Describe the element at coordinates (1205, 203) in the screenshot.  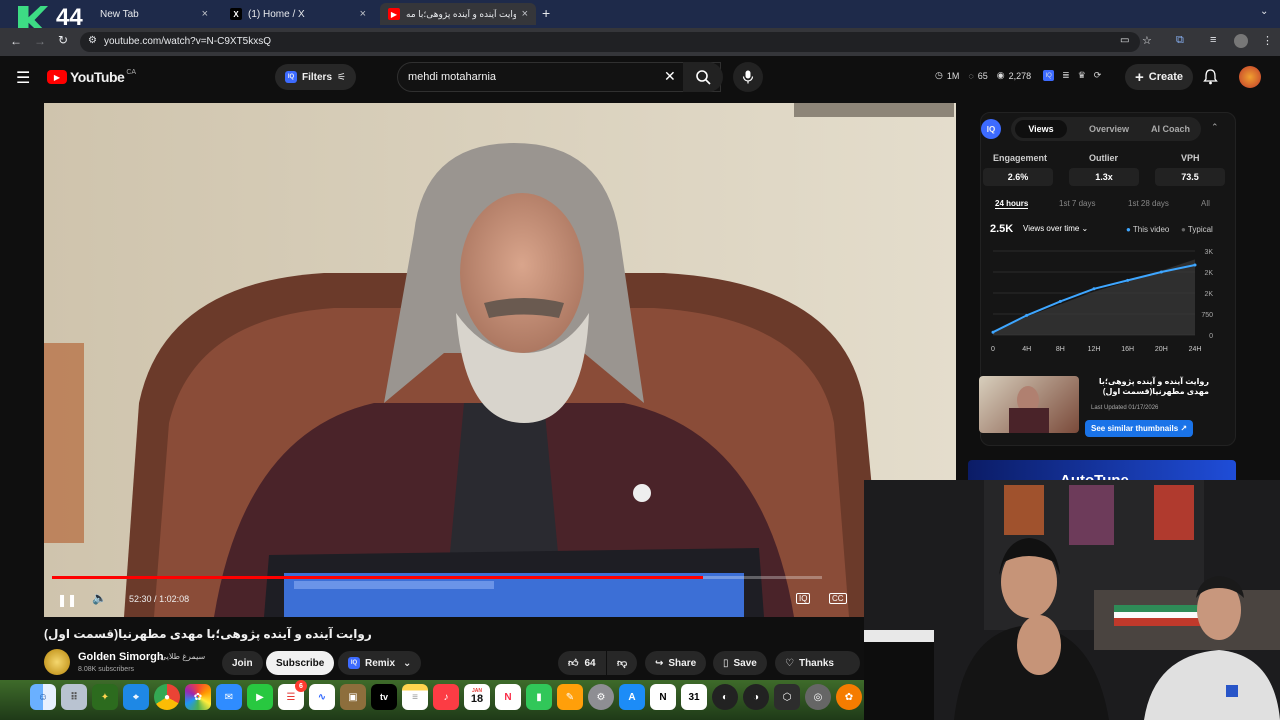
I see `range-all: All` at that location.